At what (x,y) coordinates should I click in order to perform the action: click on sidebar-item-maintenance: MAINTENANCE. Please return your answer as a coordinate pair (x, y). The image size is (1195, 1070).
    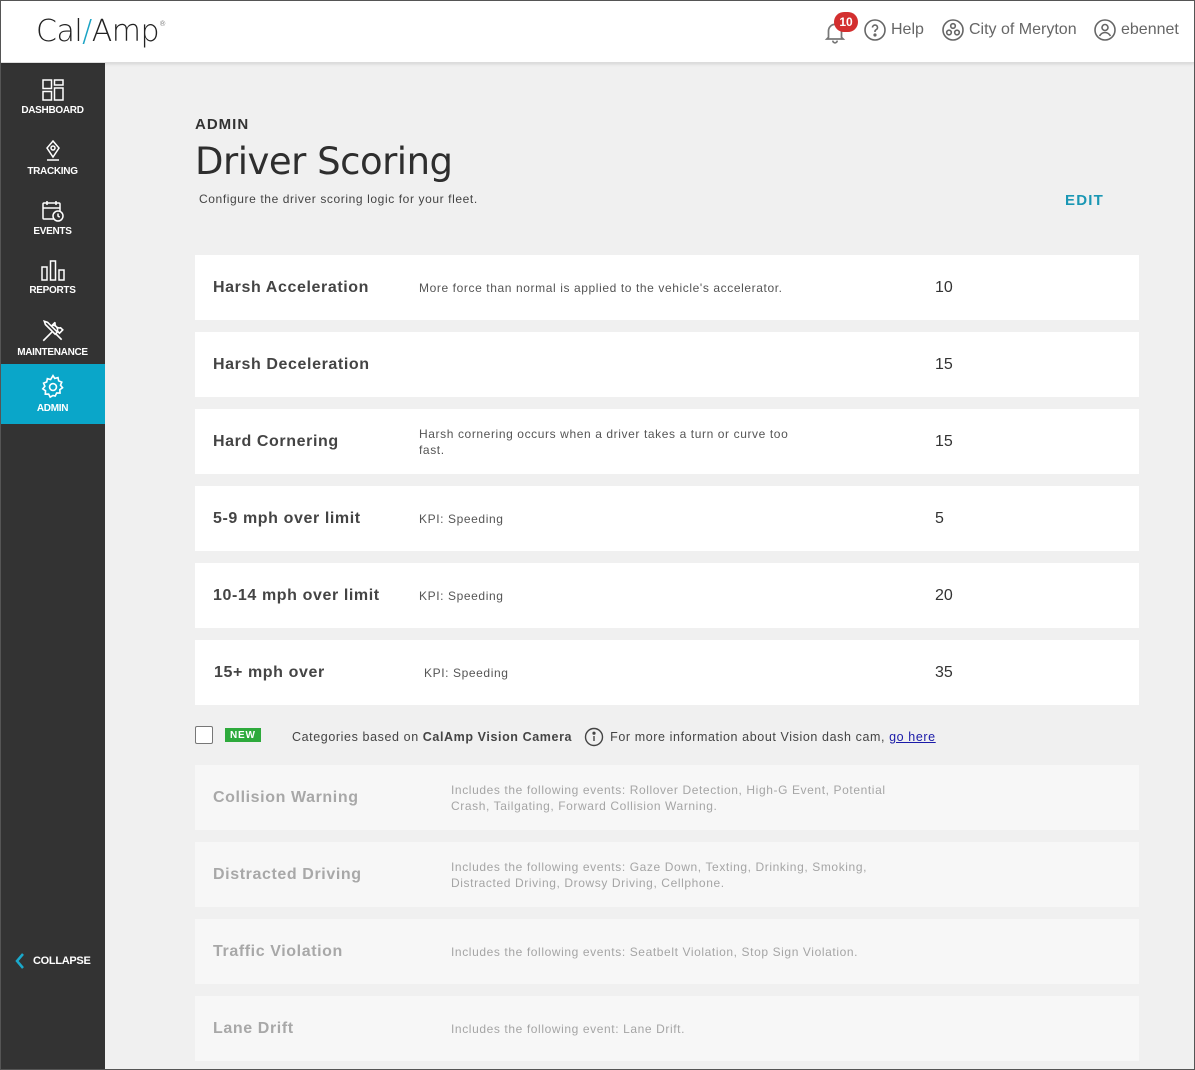
    Looking at the image, I should click on (52, 338).